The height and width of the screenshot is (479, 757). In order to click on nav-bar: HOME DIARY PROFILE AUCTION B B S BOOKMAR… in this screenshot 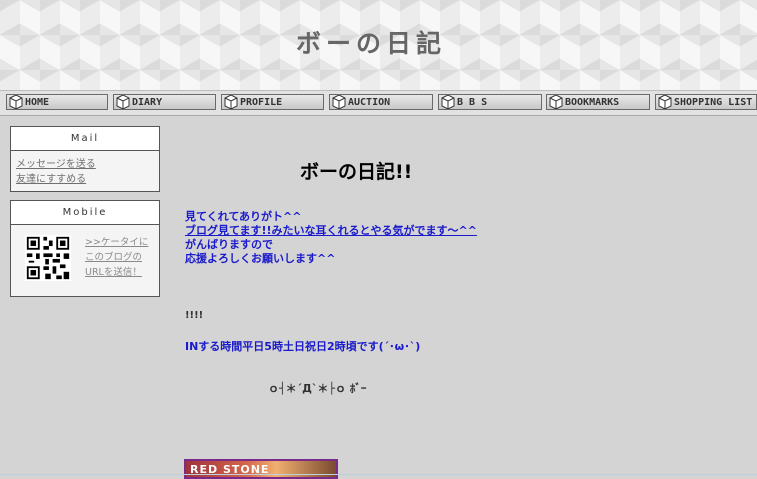, I will do `click(378, 103)`.